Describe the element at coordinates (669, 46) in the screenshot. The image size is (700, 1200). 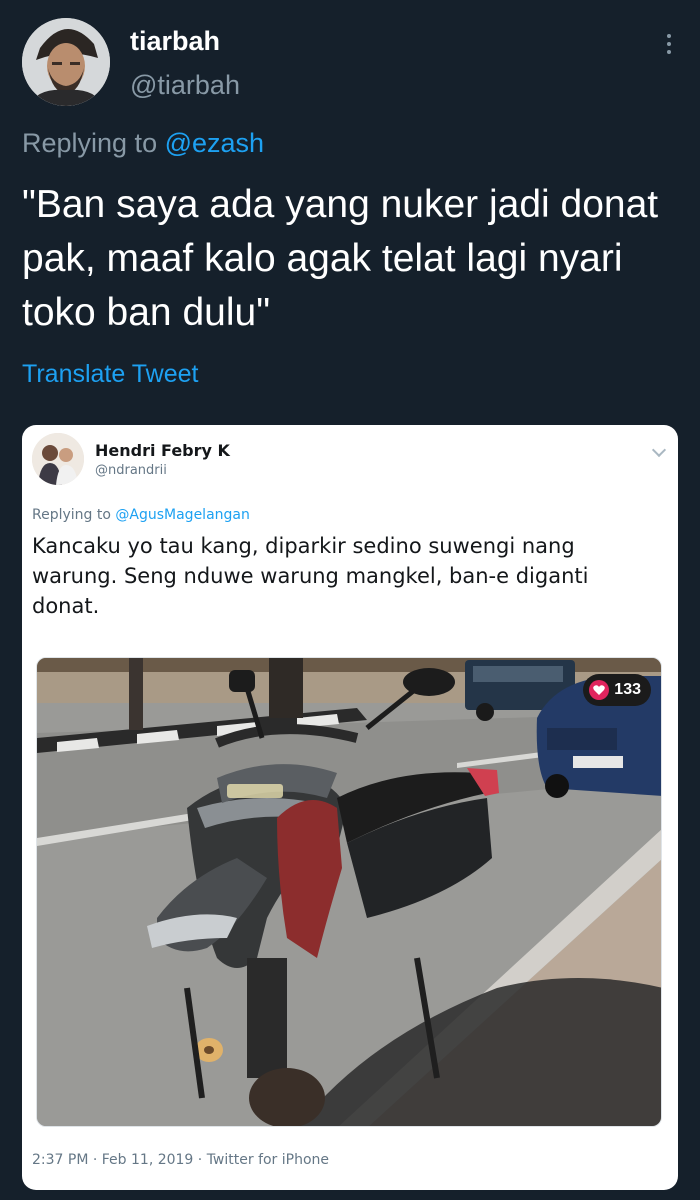
I see `more-vertical-icon` at that location.